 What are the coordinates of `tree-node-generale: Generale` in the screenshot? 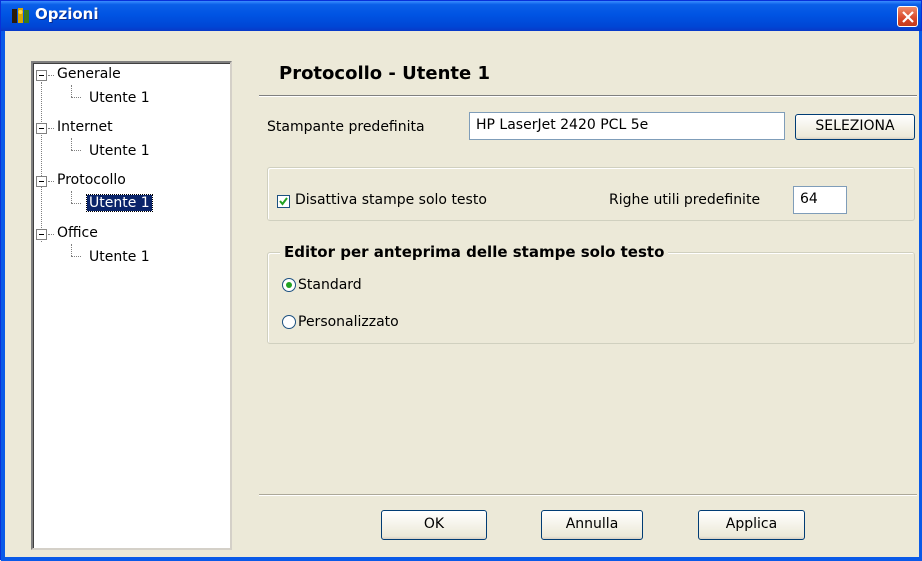 It's located at (89, 74).